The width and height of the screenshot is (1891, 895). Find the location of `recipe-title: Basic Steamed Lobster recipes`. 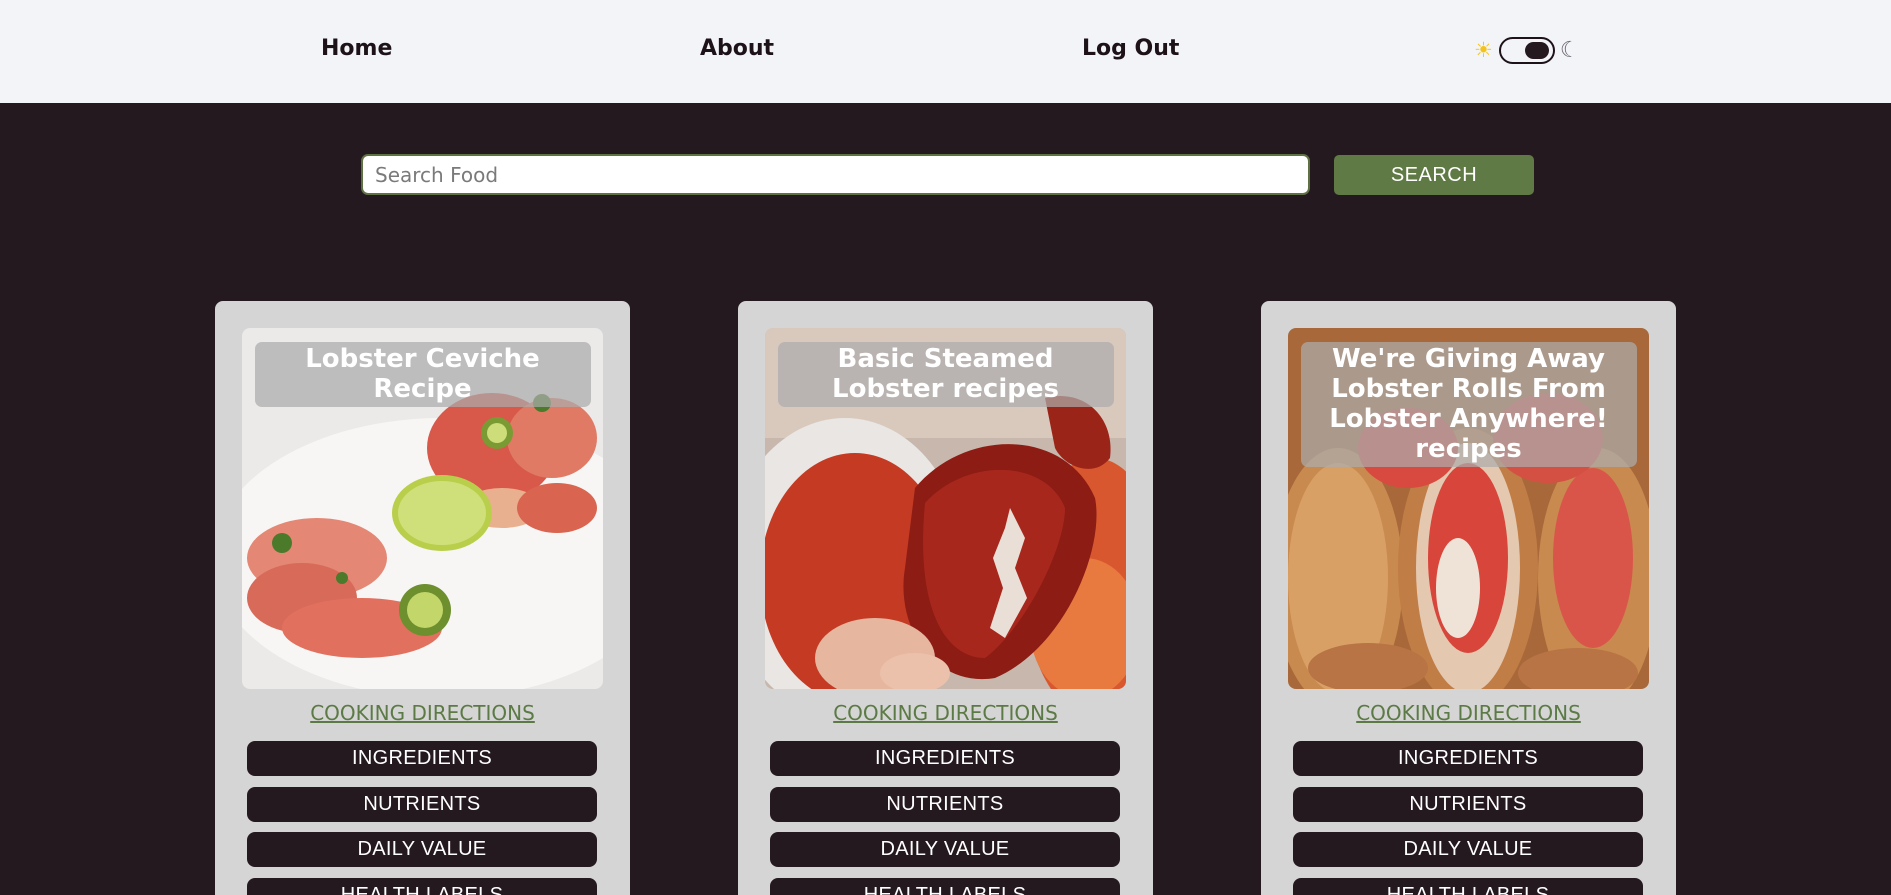

recipe-title: Basic Steamed Lobster recipes is located at coordinates (945, 374).